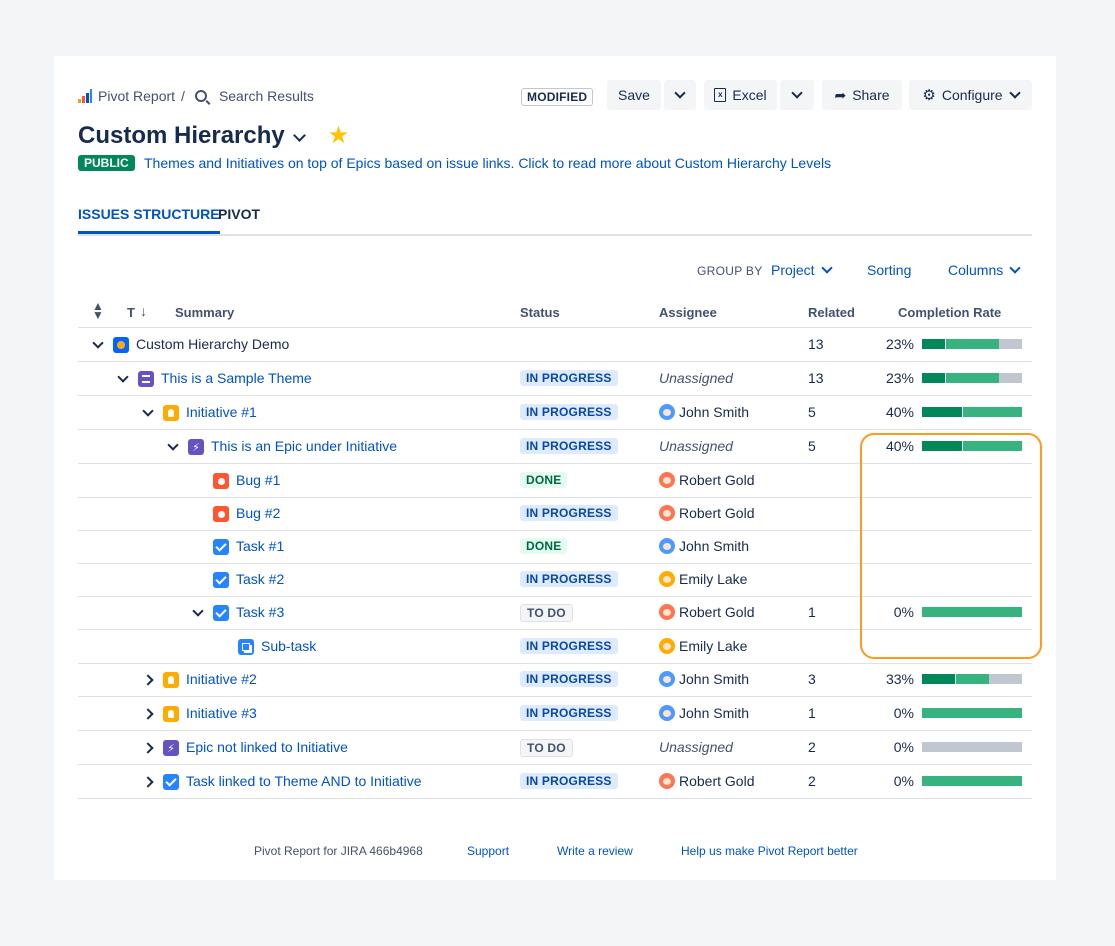 The image size is (1115, 946). Describe the element at coordinates (267, 747) in the screenshot. I see `issue-summary: Epic not linked to Initiative` at that location.